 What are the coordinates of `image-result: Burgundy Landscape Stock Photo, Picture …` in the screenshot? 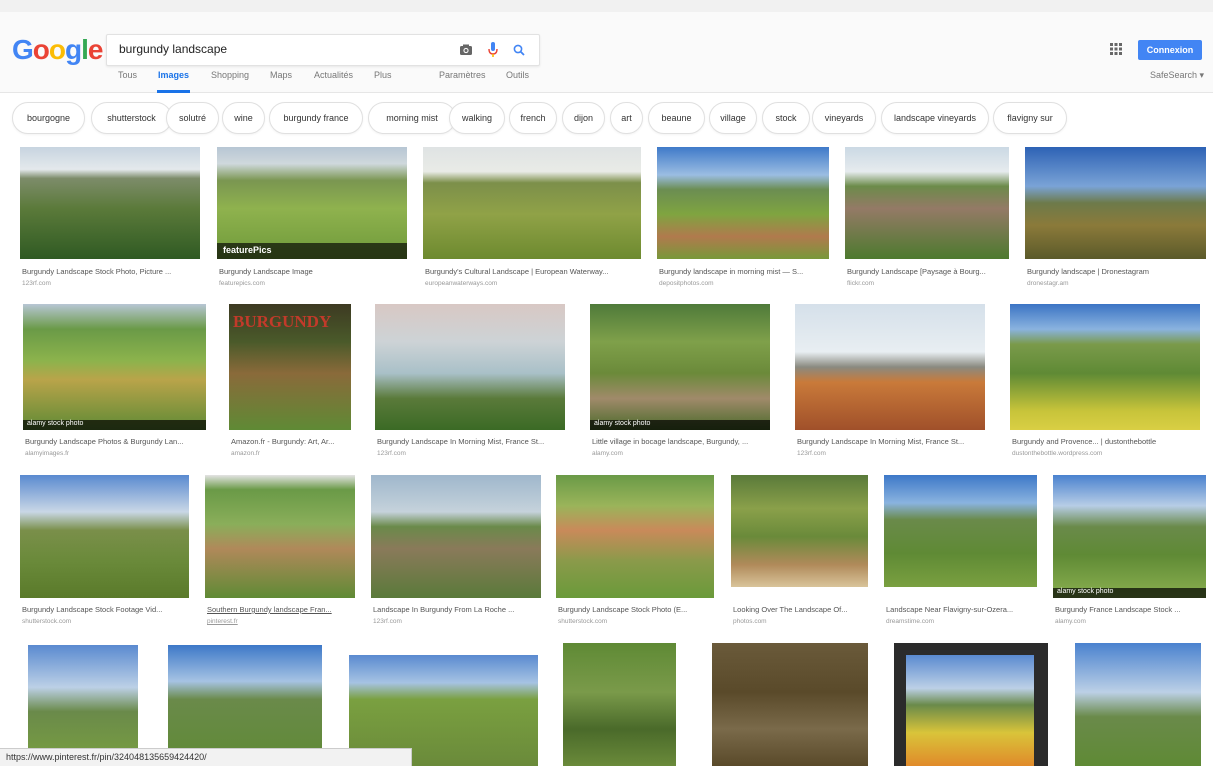 It's located at (110, 219).